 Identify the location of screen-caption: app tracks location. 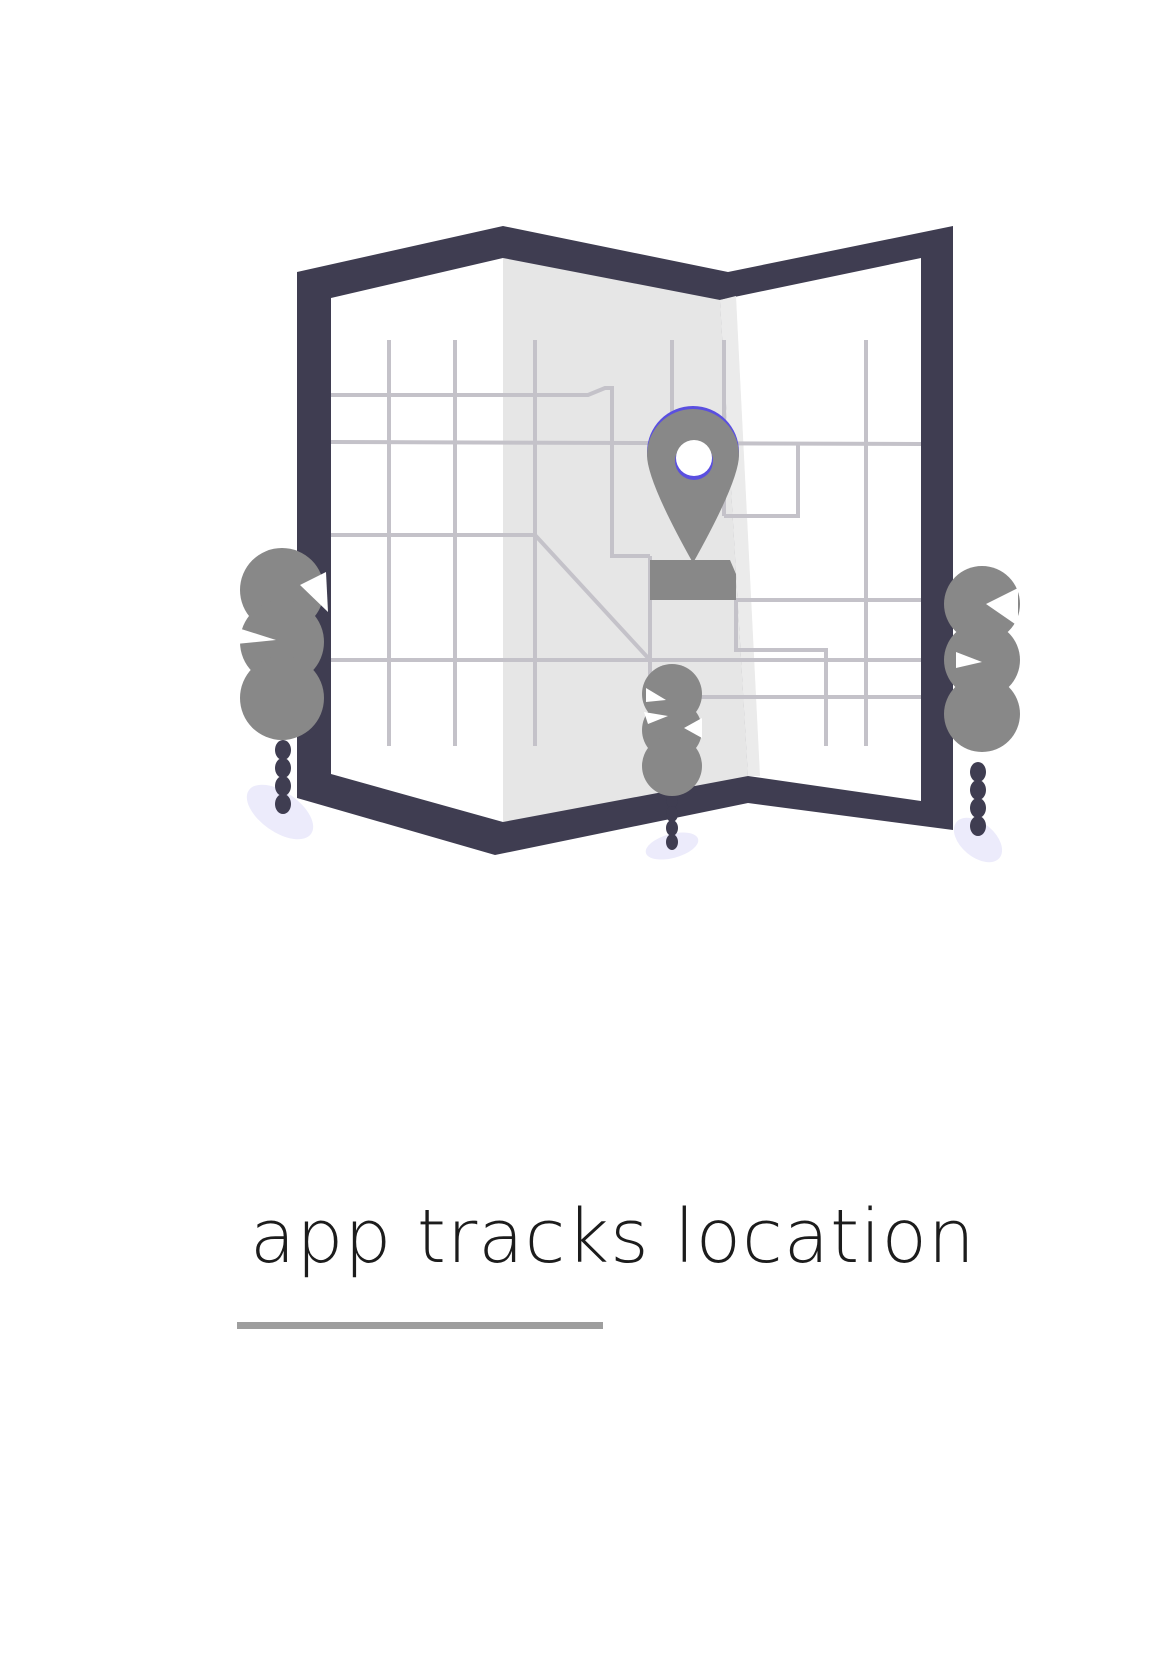
(613, 1237).